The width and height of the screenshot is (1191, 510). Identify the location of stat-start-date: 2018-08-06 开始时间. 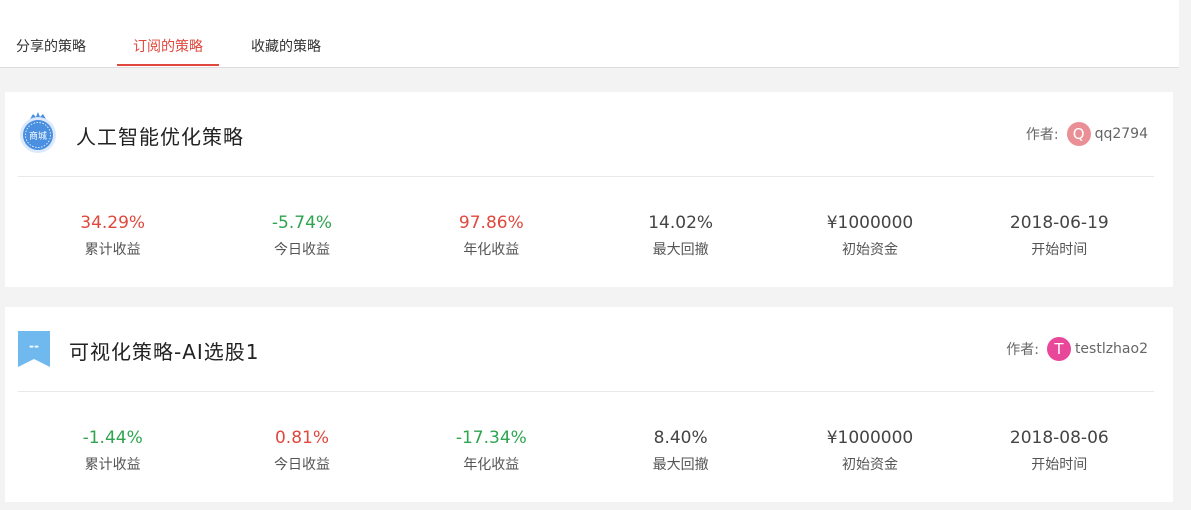
(1059, 451).